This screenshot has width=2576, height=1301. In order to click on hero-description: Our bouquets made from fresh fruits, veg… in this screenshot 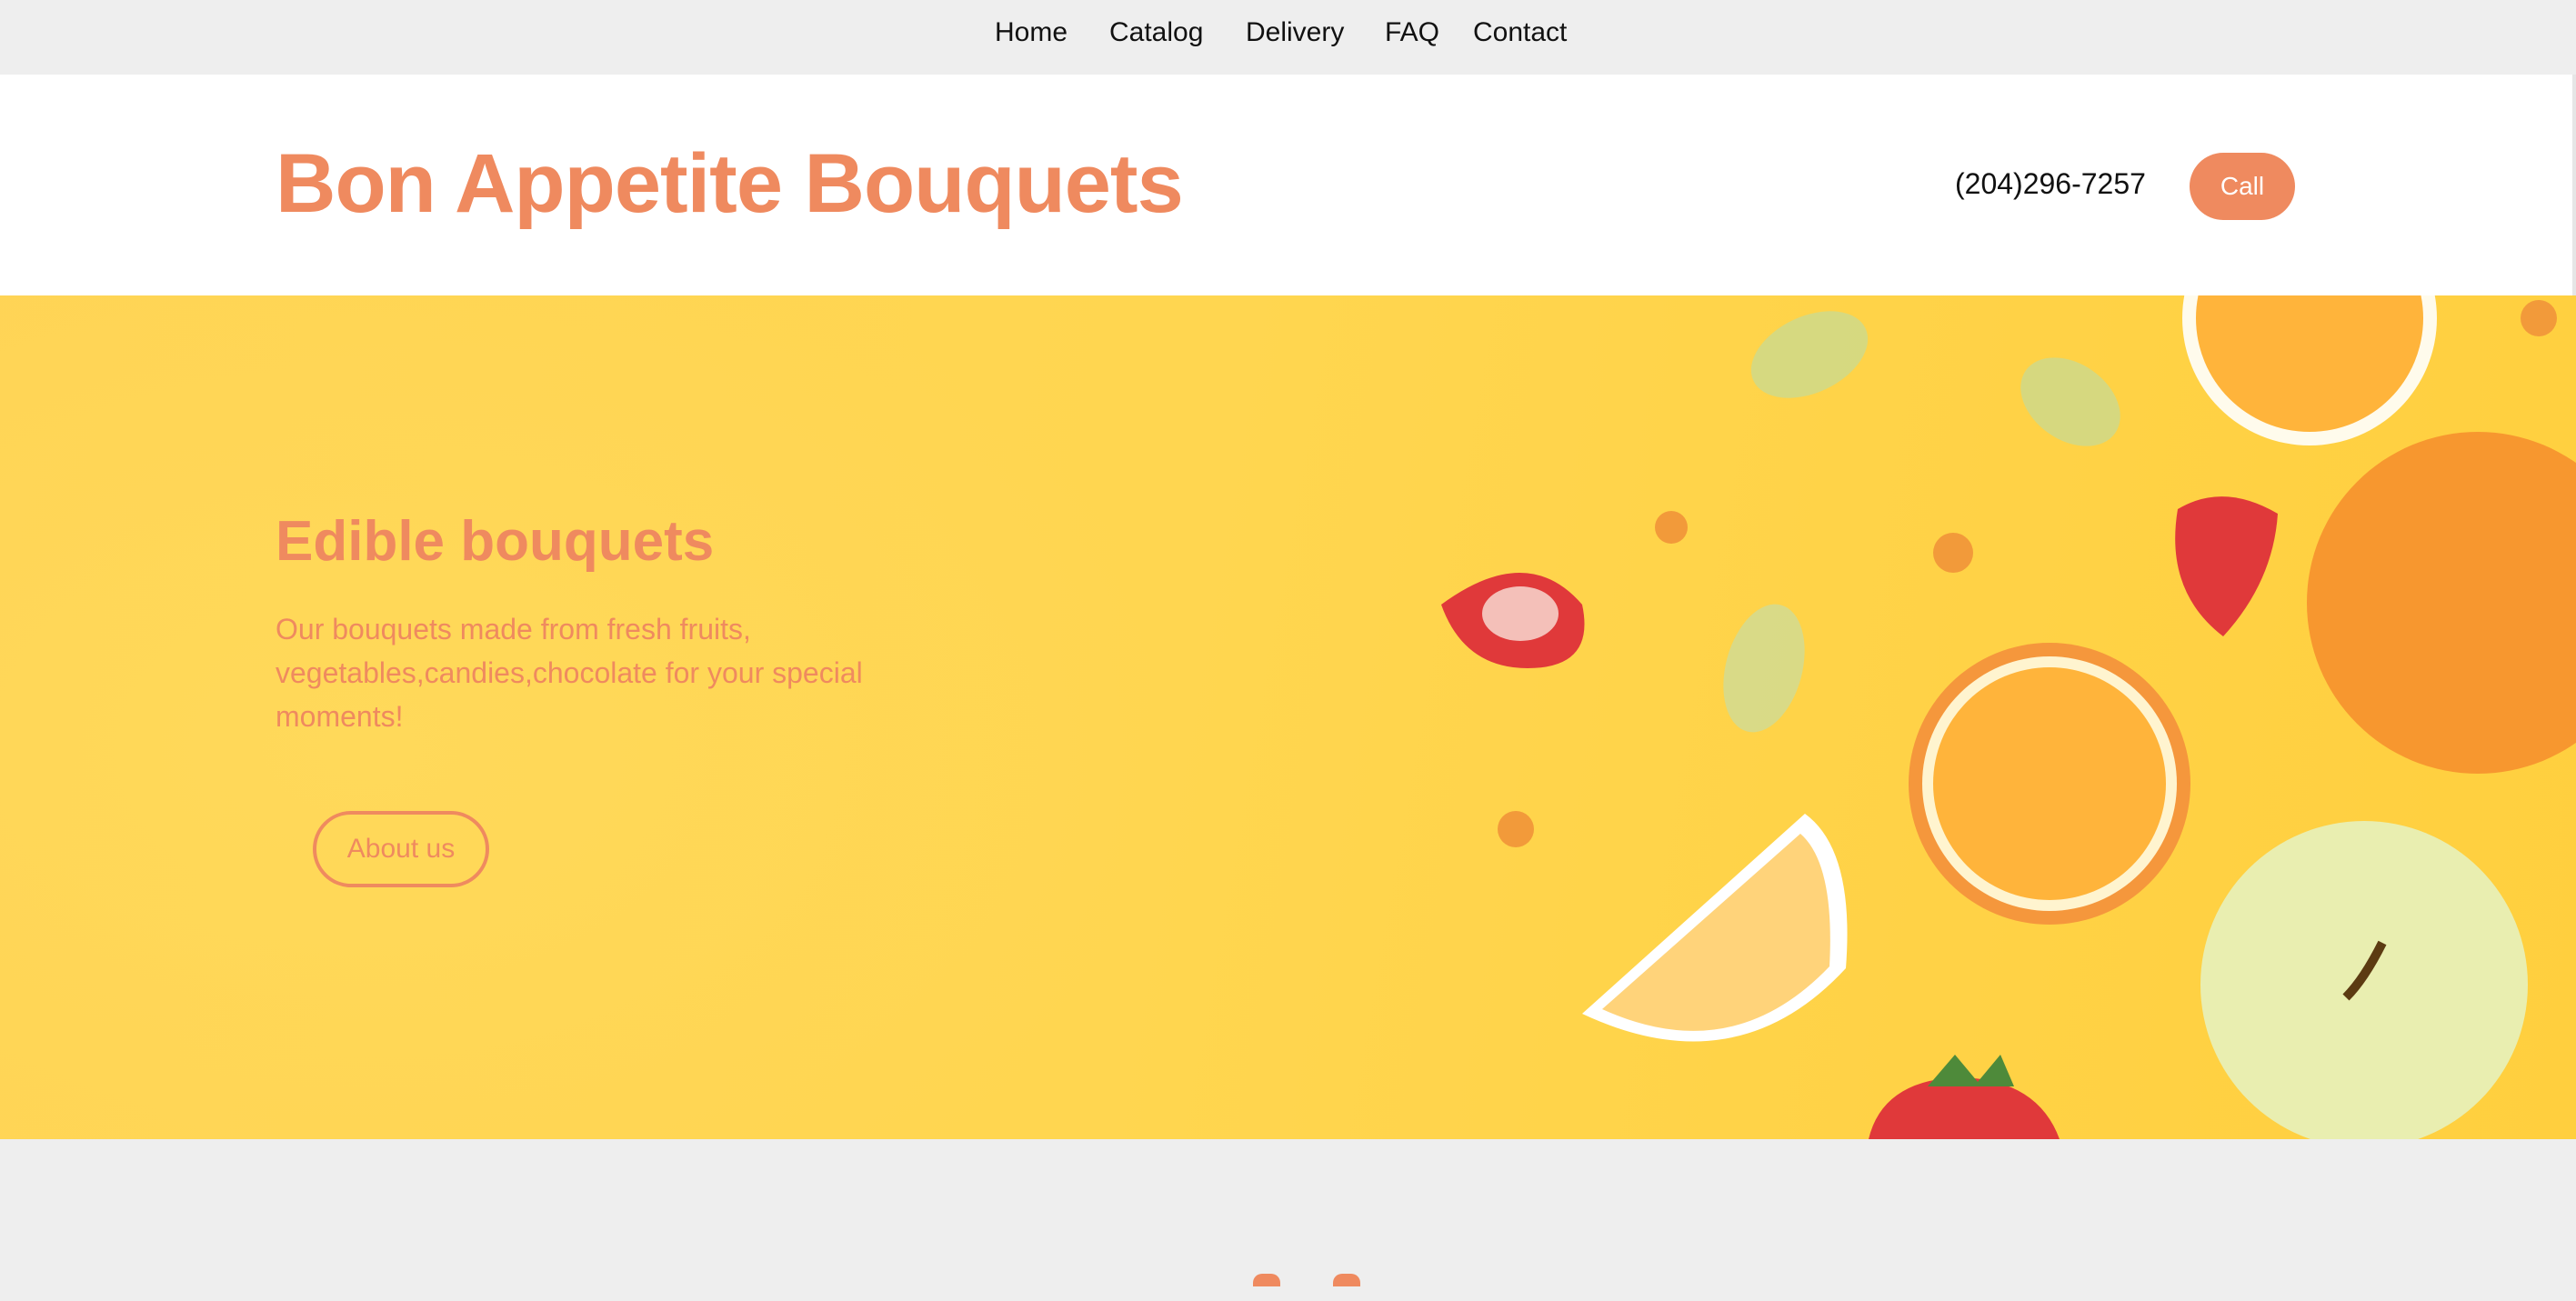, I will do `click(569, 673)`.